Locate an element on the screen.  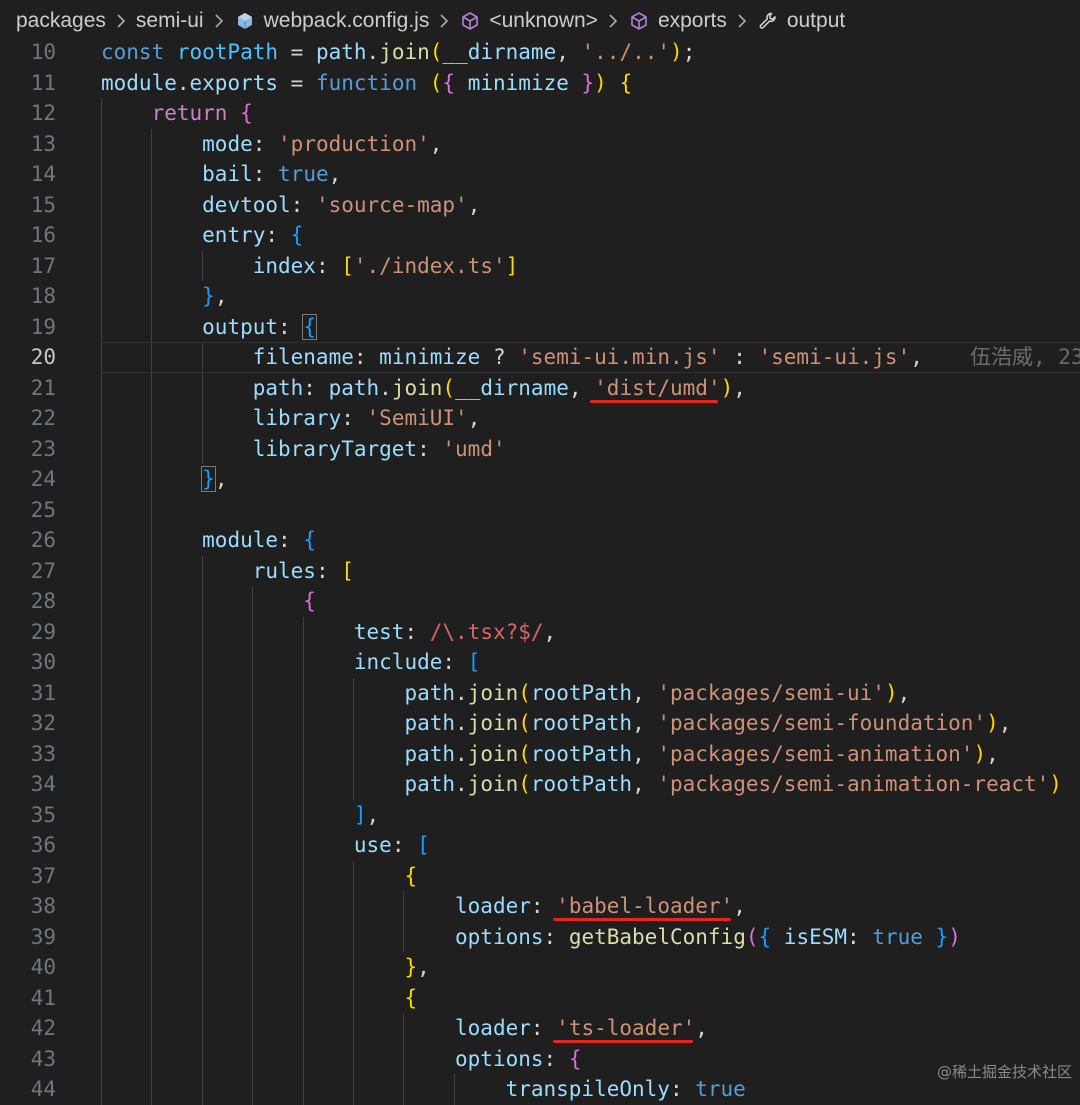
code-token: ; is located at coordinates (689, 52).